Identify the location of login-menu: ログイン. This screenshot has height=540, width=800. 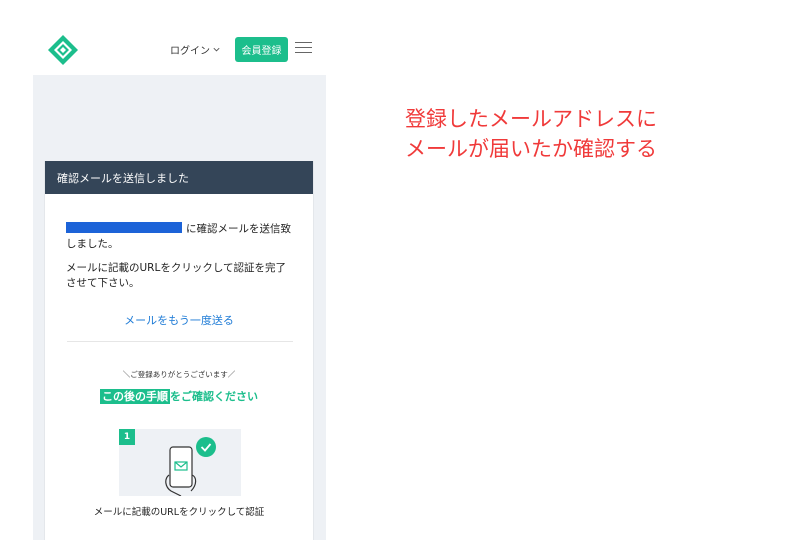
(195, 49).